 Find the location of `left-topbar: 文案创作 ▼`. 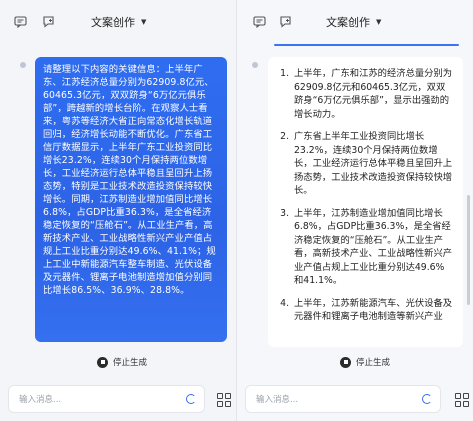

left-topbar: 文案创作 ▼ is located at coordinates (118, 21).